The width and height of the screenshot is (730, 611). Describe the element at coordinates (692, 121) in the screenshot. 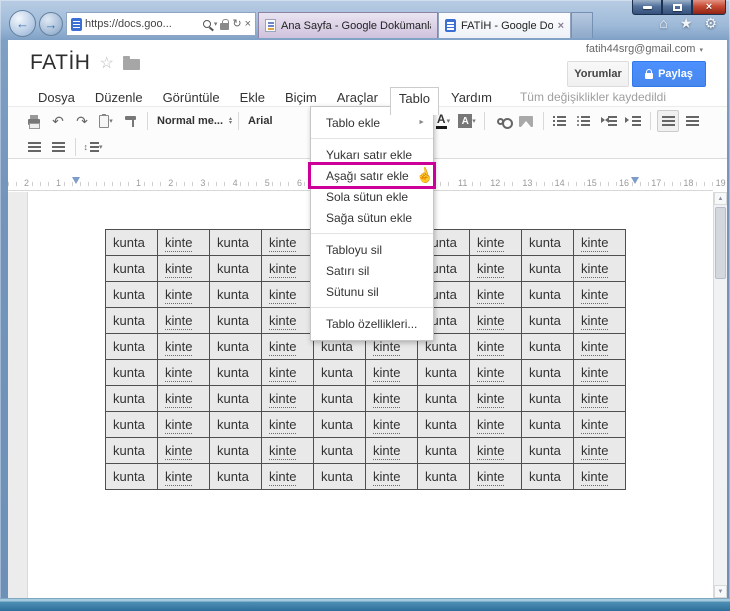

I see `justify-button` at that location.